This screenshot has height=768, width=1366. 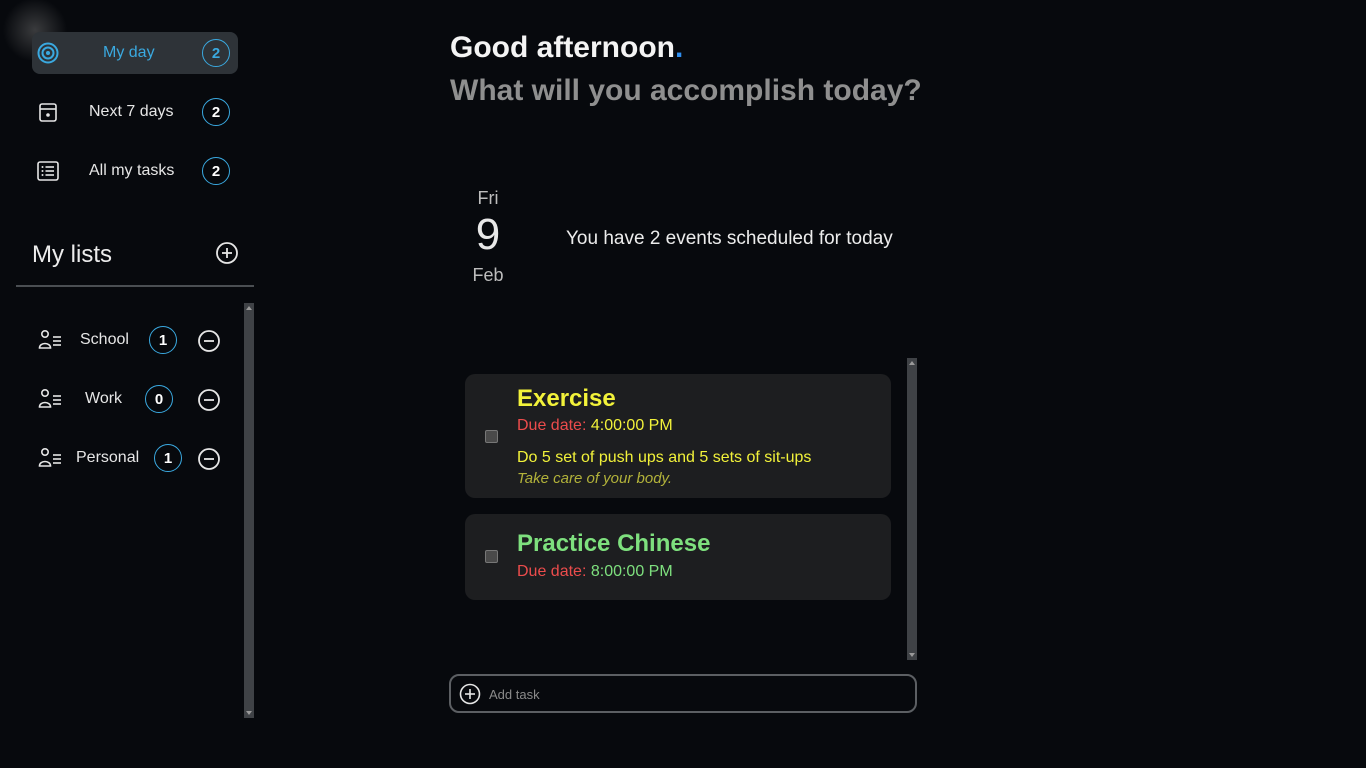 I want to click on events-summary: You have 2 events scheduled for today, so click(x=729, y=238).